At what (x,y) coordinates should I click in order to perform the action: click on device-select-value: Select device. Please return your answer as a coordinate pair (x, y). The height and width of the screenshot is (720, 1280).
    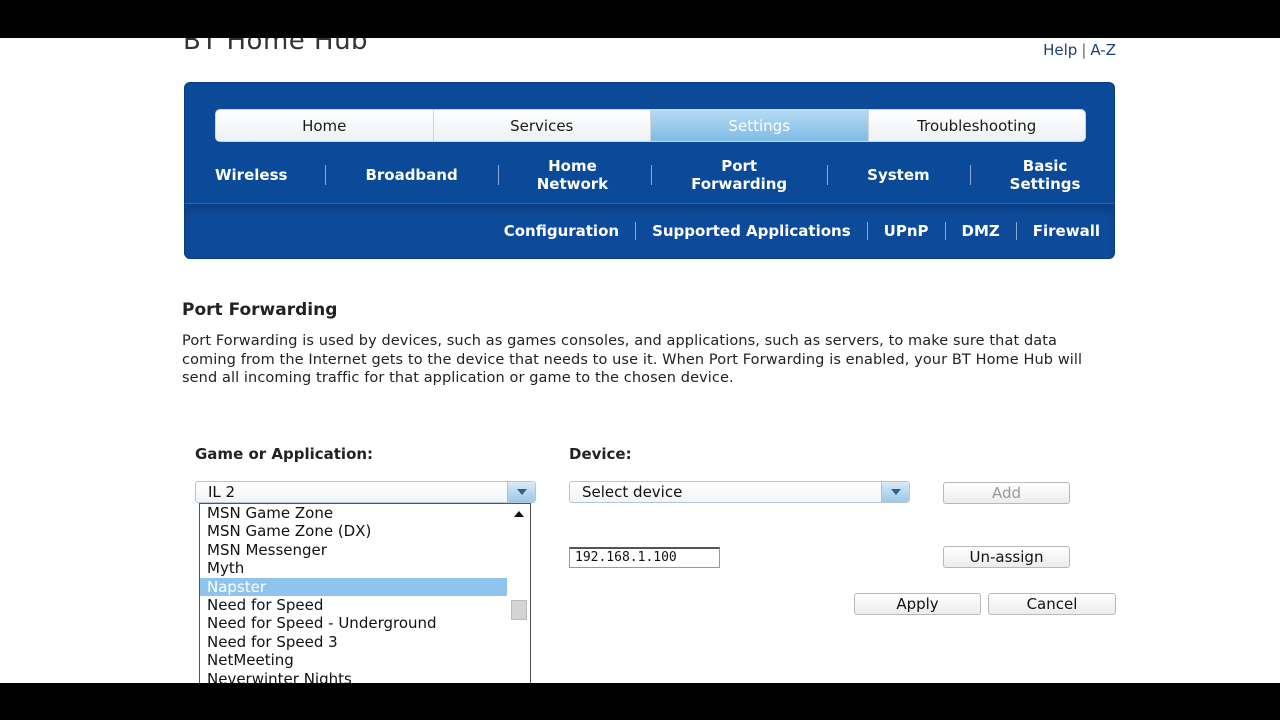
    Looking at the image, I should click on (632, 492).